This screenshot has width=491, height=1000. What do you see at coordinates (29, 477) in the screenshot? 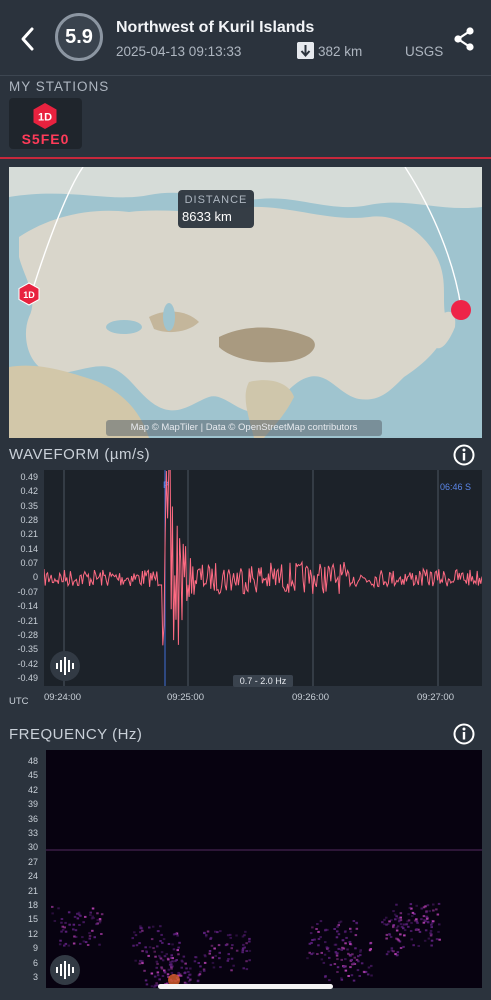
I see `waveform-y-tick: 0.49` at bounding box center [29, 477].